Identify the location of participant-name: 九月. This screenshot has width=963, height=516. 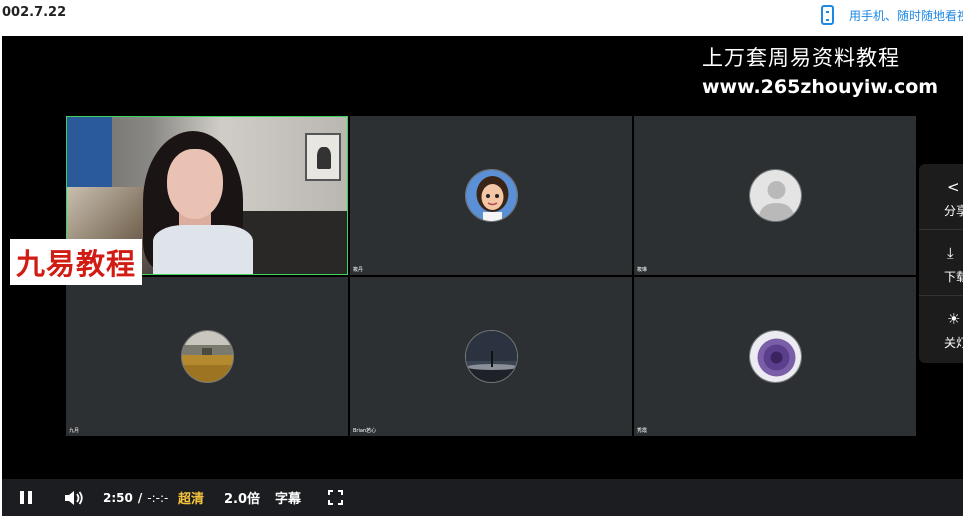
(74, 431).